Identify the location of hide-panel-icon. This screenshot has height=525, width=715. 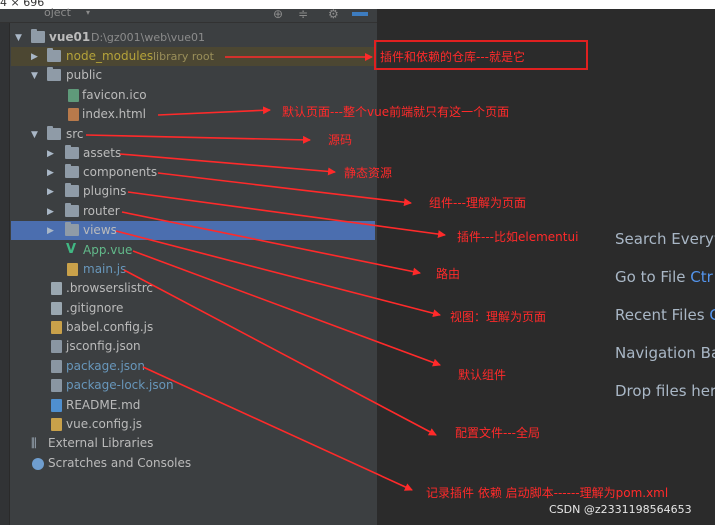
(360, 14).